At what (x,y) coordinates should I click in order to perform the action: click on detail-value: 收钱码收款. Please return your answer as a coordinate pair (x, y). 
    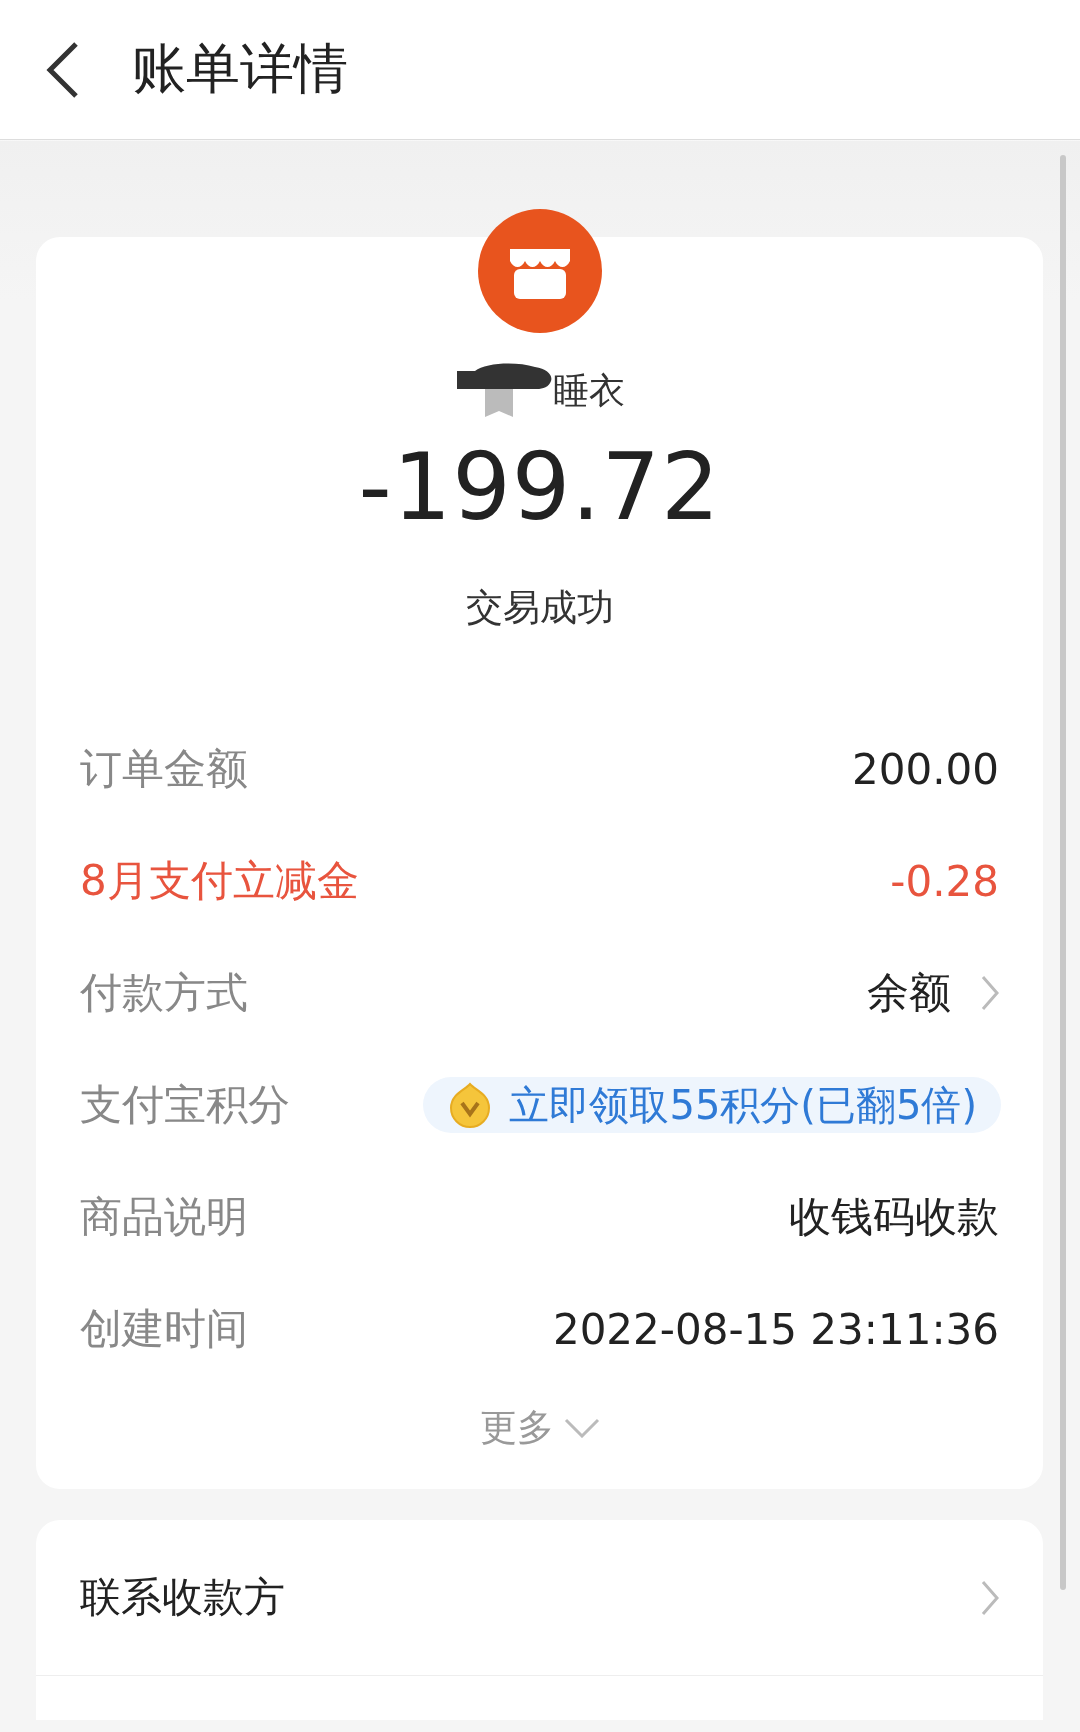
    Looking at the image, I should click on (894, 1217).